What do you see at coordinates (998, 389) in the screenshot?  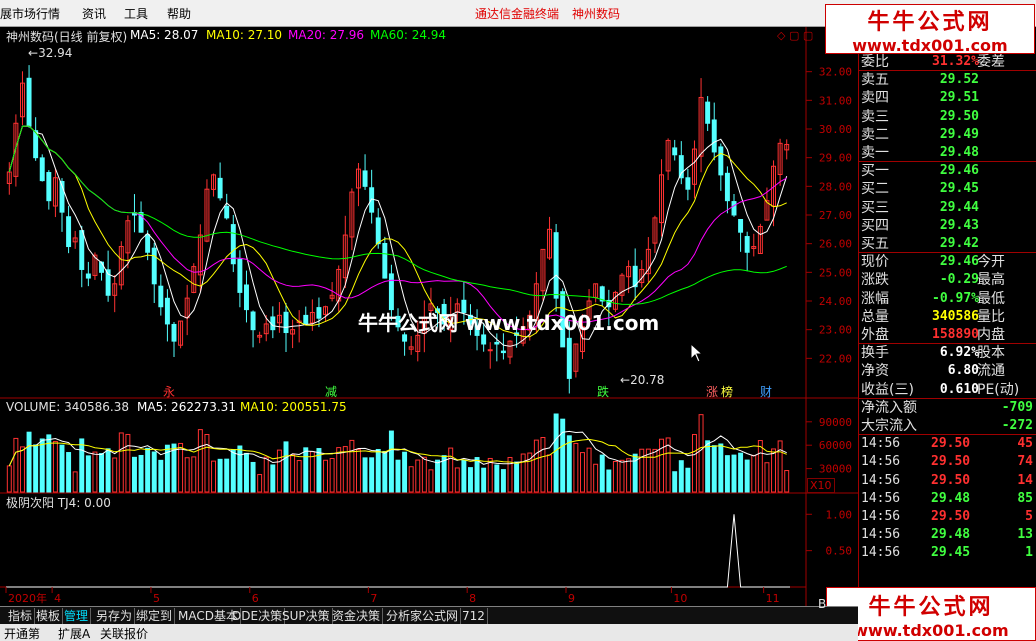 I see `stat2-right-label: PE(动)` at bounding box center [998, 389].